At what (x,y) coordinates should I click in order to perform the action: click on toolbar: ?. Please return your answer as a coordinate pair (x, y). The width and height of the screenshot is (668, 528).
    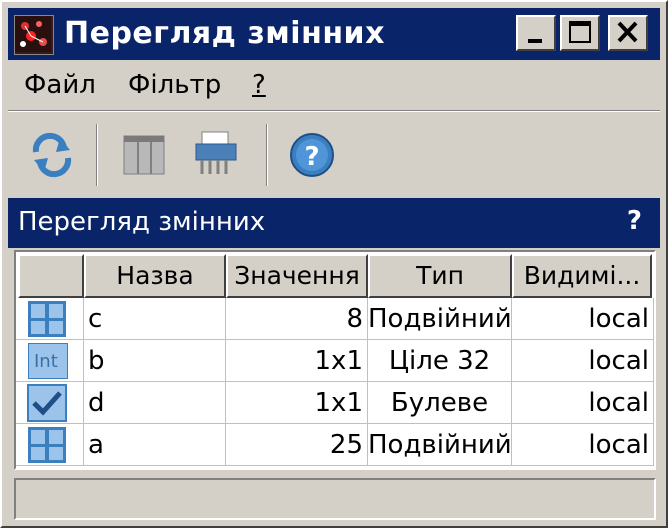
    Looking at the image, I should click on (334, 154).